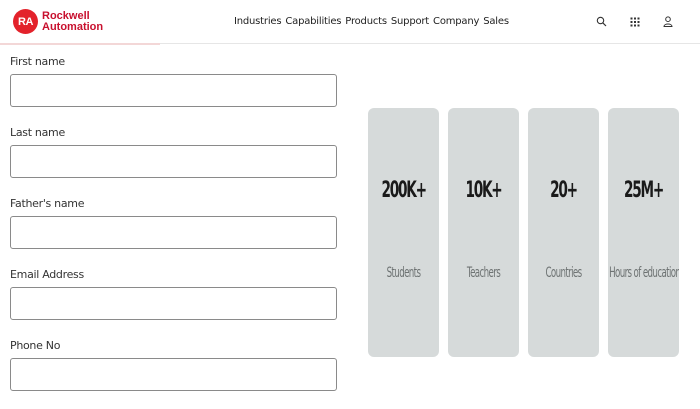 This screenshot has width=700, height=409. I want to click on last-name-label: Last name, so click(37, 132).